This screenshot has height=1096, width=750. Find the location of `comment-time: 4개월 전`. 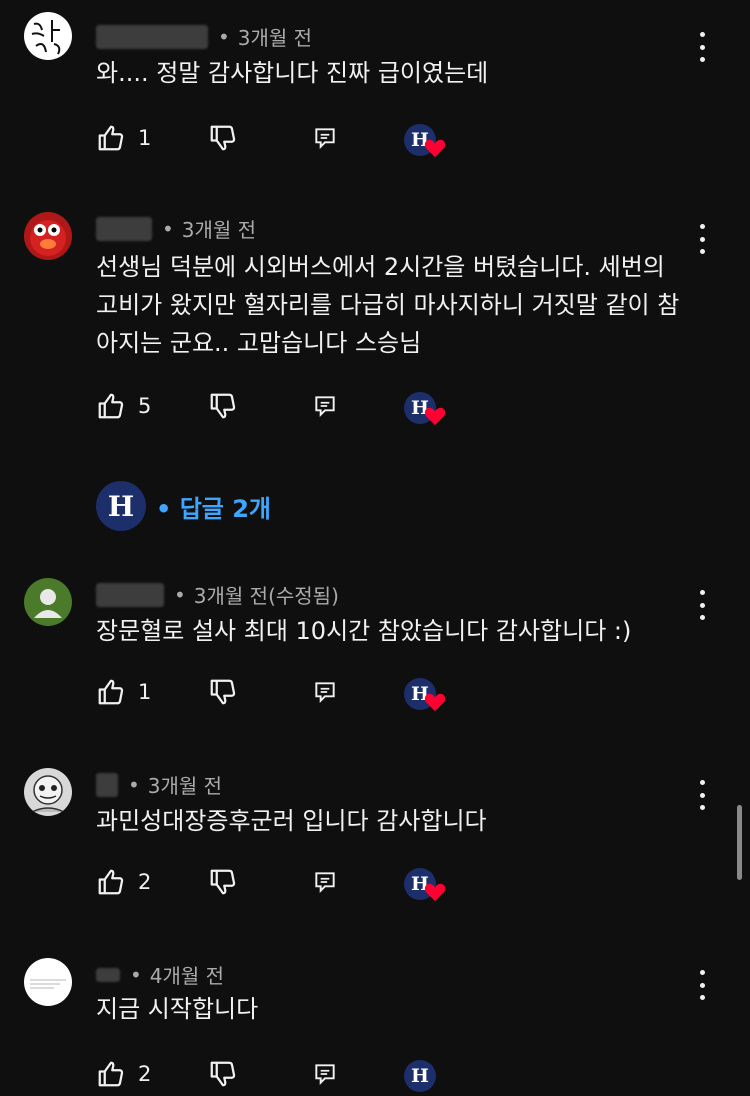

comment-time: 4개월 전 is located at coordinates (187, 976).